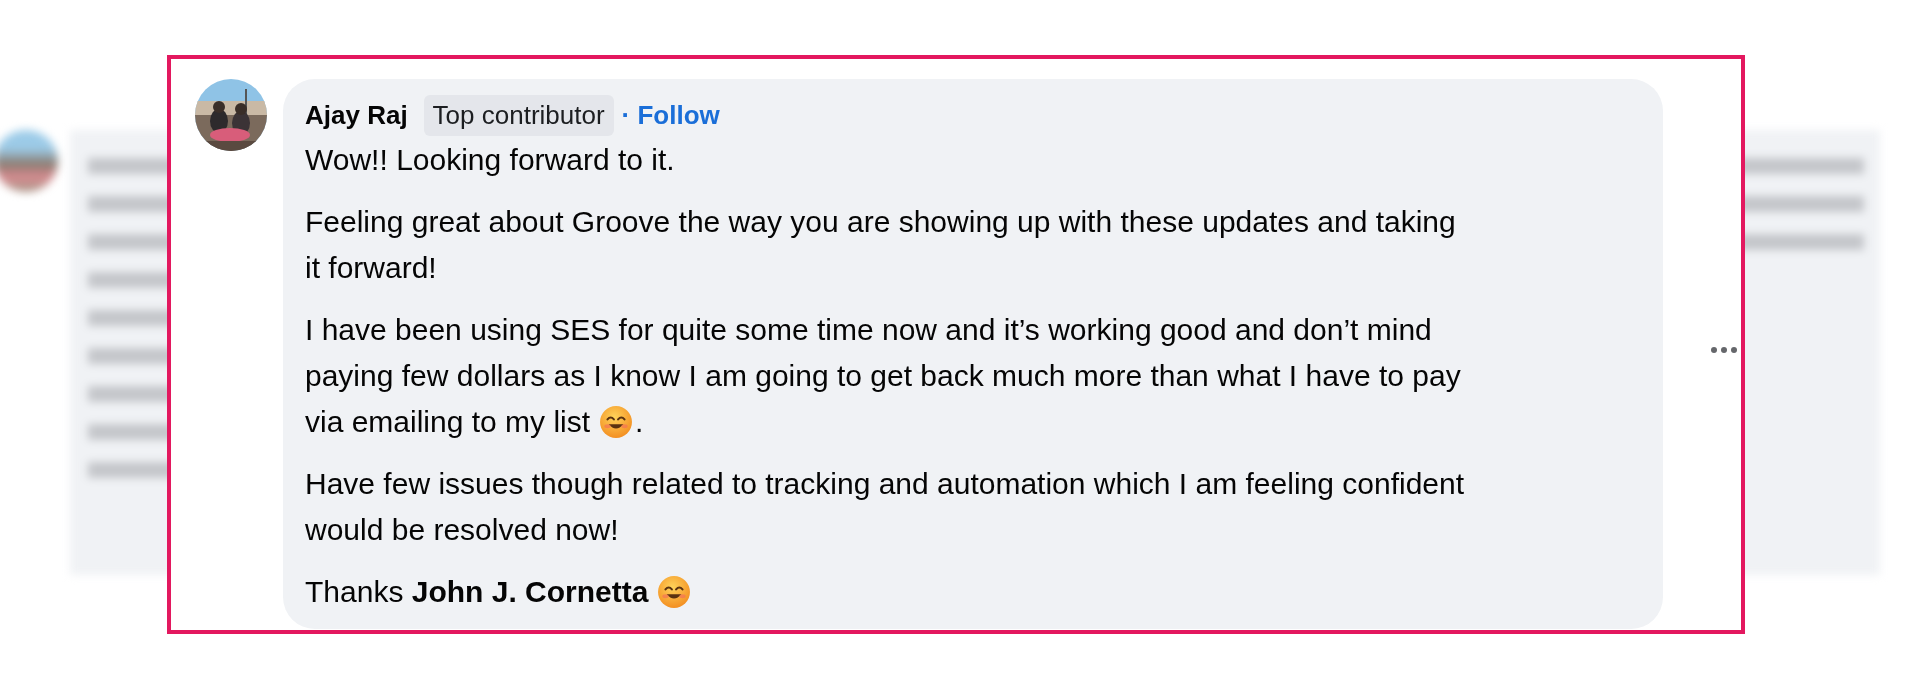 The image size is (1912, 688). I want to click on comment-text: paying few dollars as I know I am going to get back much more than what I have to pay, so click(883, 376).